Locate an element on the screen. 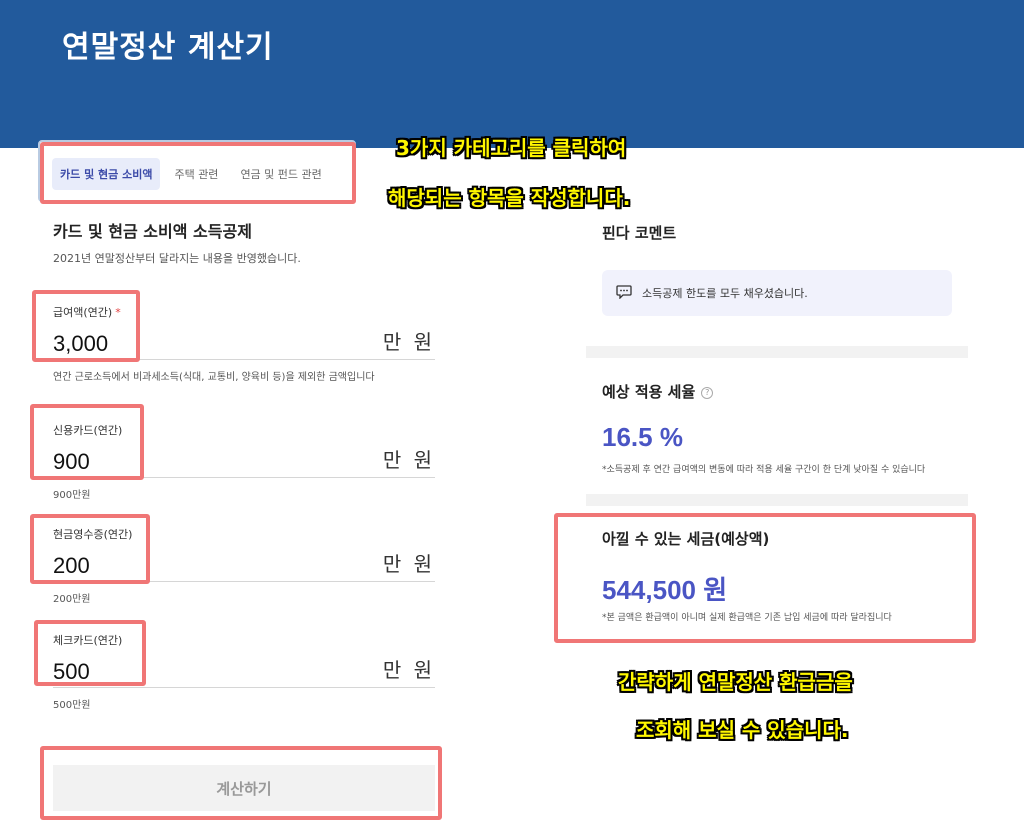  tab-card-cash: 카드 및 현금 소비액 is located at coordinates (106, 174).